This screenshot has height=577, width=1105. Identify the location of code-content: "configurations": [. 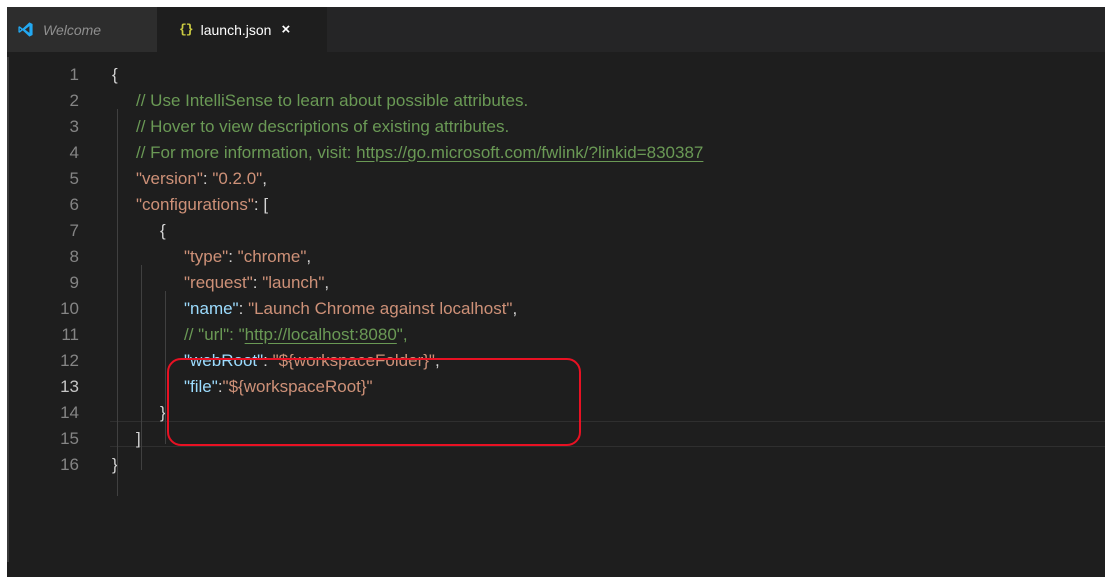
(202, 205).